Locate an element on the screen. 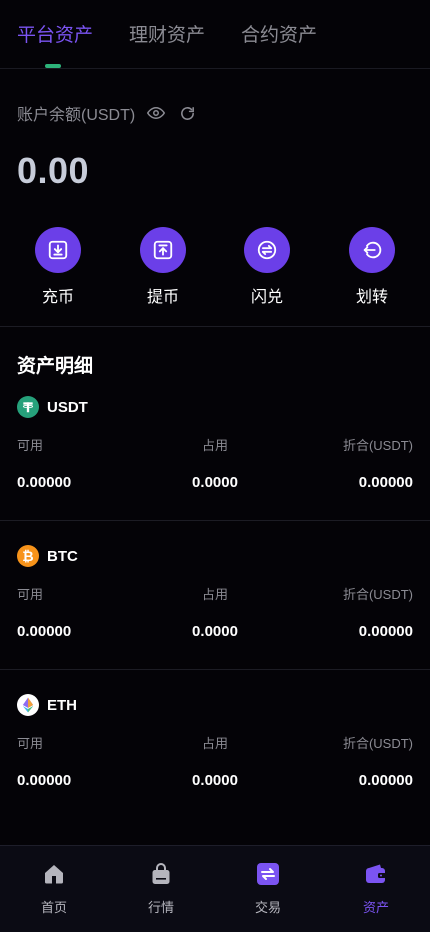 This screenshot has width=430, height=932. nav-label: 行情 is located at coordinates (160, 907).